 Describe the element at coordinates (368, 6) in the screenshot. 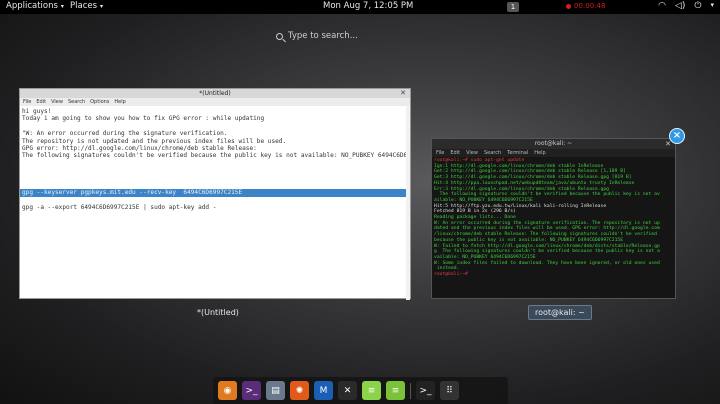

I see `clock: Mon Aug 7, 12:05 PM` at that location.